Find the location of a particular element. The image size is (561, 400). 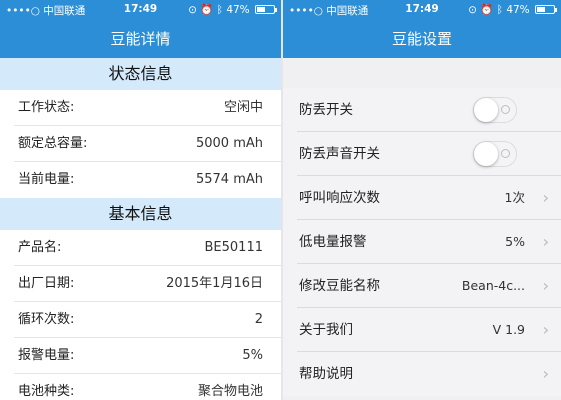

info-row-rated-capacity: 额定总容量: 5000 mAh is located at coordinates (140, 144).